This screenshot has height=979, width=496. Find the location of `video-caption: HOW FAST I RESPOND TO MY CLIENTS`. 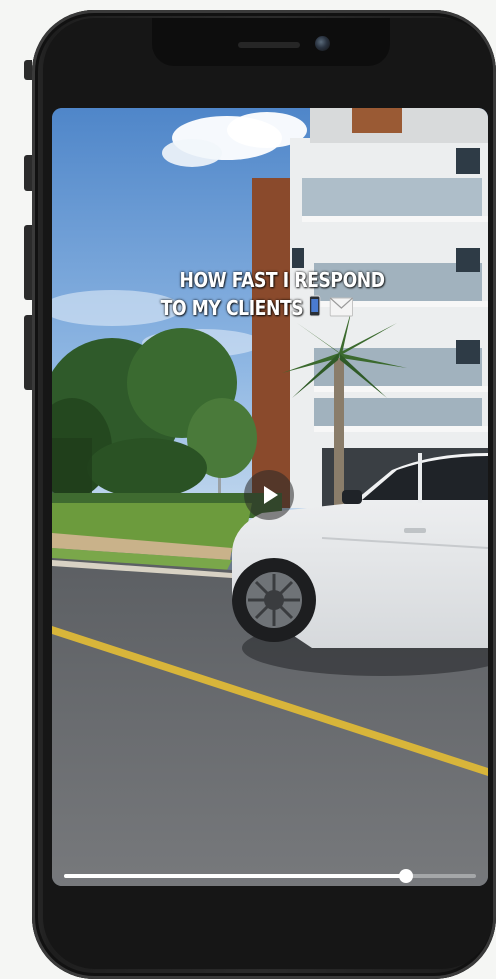

video-caption: HOW FAST I RESPOND TO MY CLIENTS is located at coordinates (270, 295).